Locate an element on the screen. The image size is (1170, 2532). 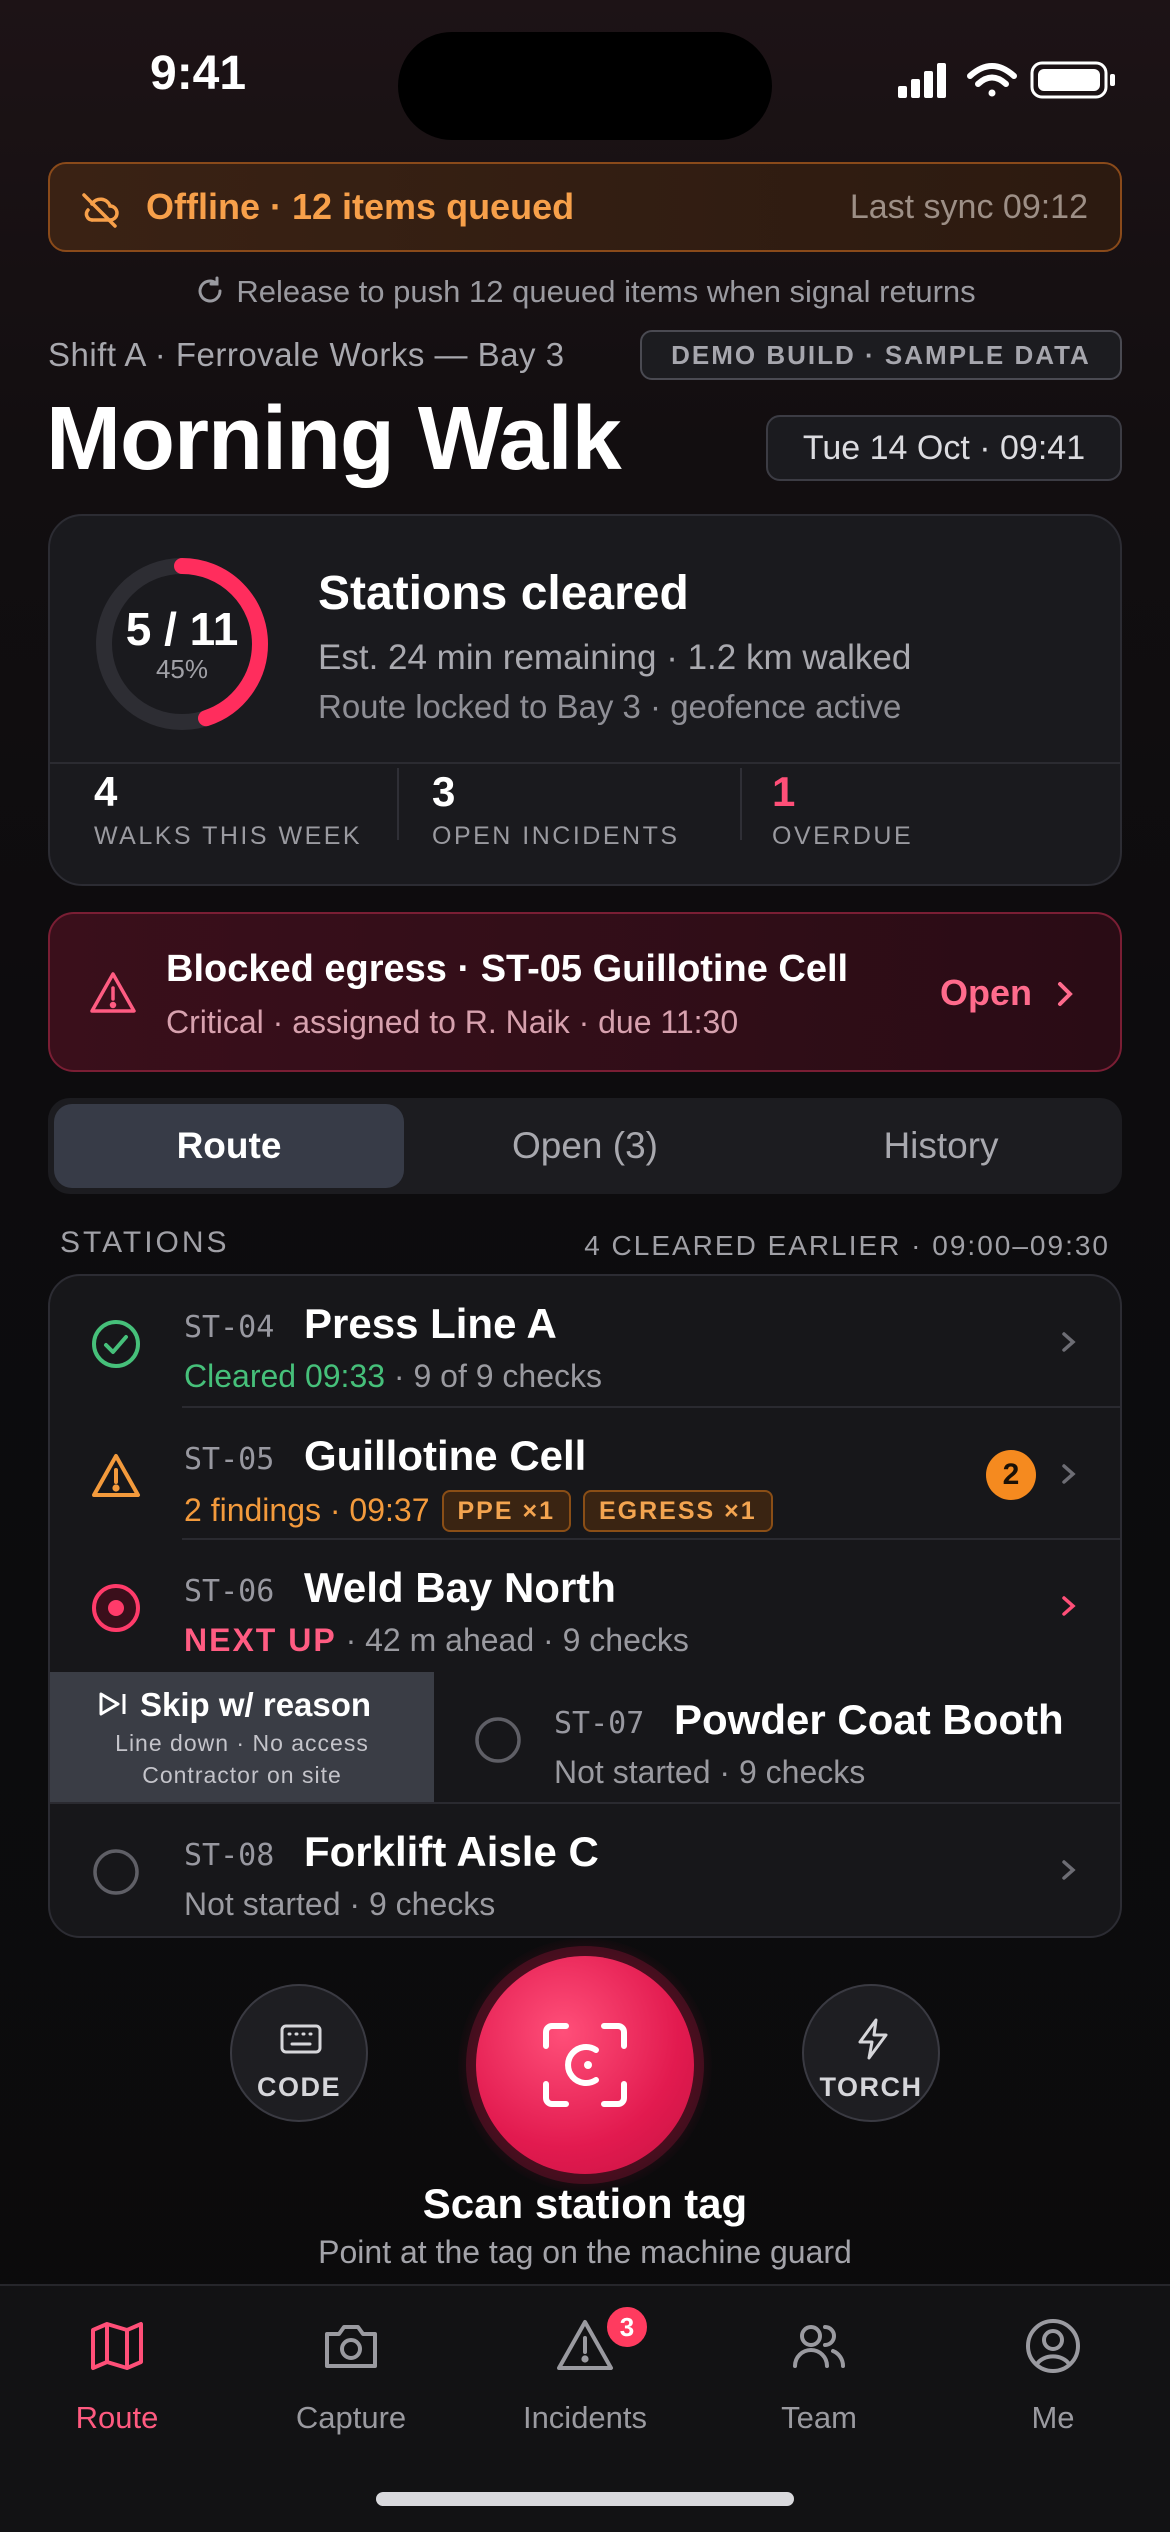
station-name: Press Line A is located at coordinates (430, 1323).